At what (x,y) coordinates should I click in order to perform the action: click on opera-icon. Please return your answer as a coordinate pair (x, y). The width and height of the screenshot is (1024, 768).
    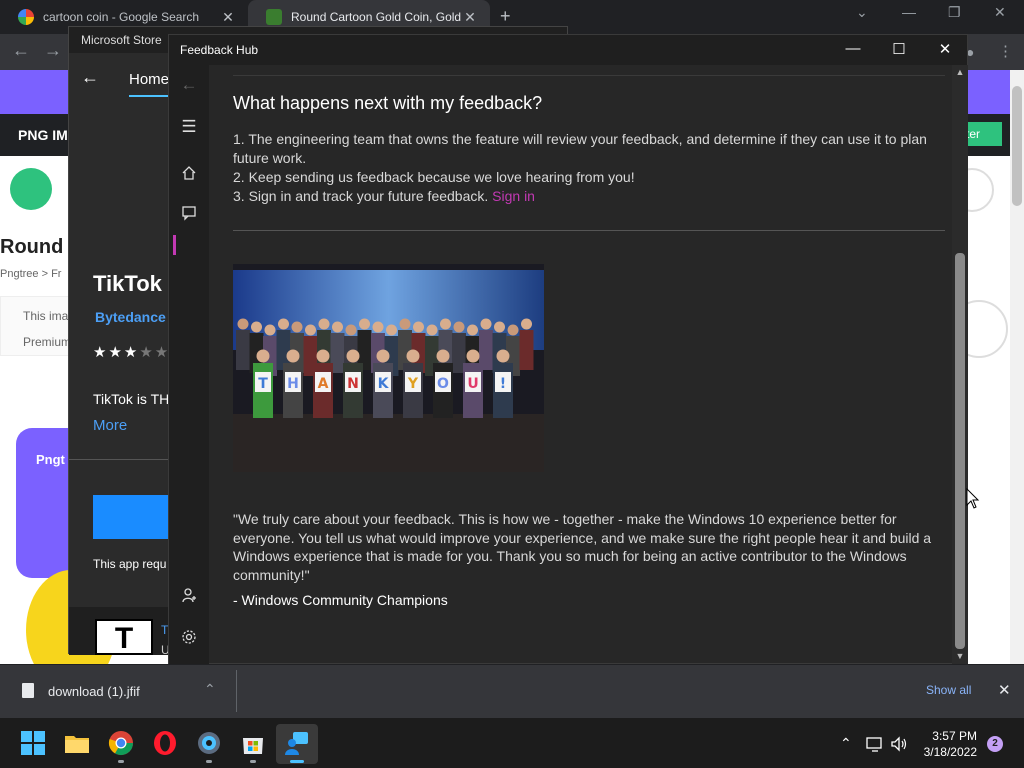
    Looking at the image, I should click on (165, 743).